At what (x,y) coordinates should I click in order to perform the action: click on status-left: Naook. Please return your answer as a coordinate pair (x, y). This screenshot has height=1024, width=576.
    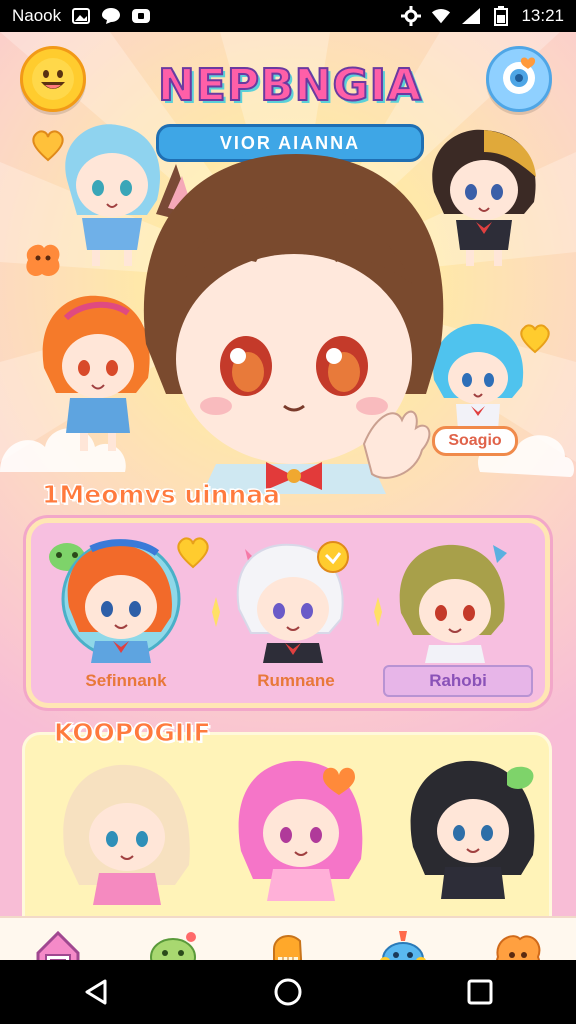
    Looking at the image, I should click on (81, 16).